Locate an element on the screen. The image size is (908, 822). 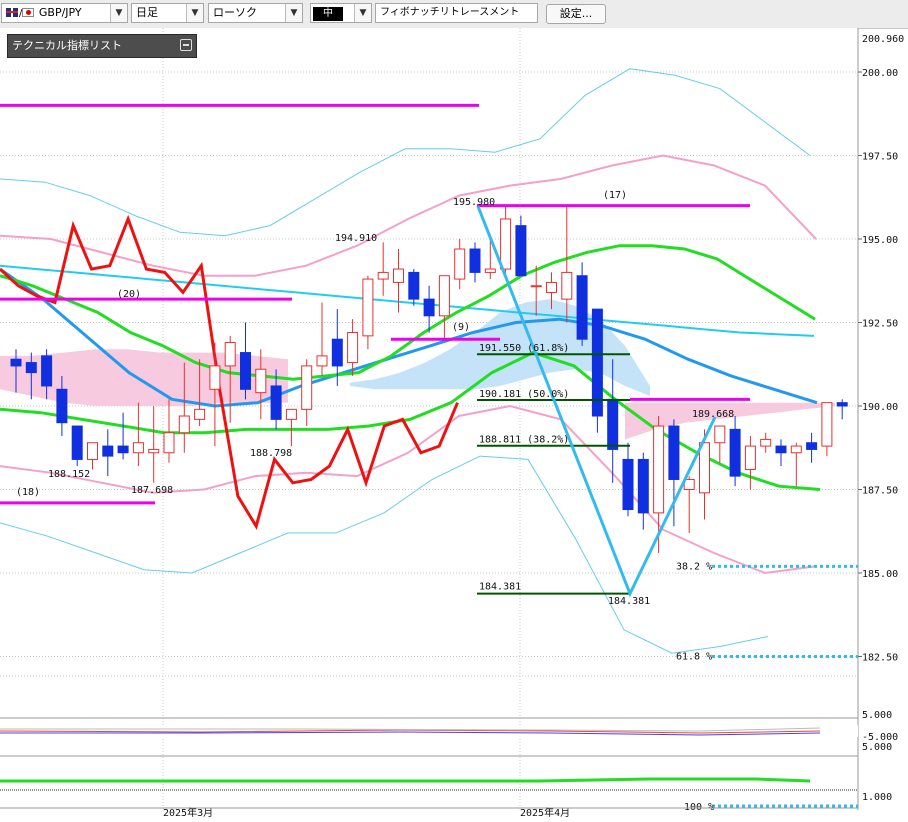
size-label: 中 is located at coordinates (328, 14).